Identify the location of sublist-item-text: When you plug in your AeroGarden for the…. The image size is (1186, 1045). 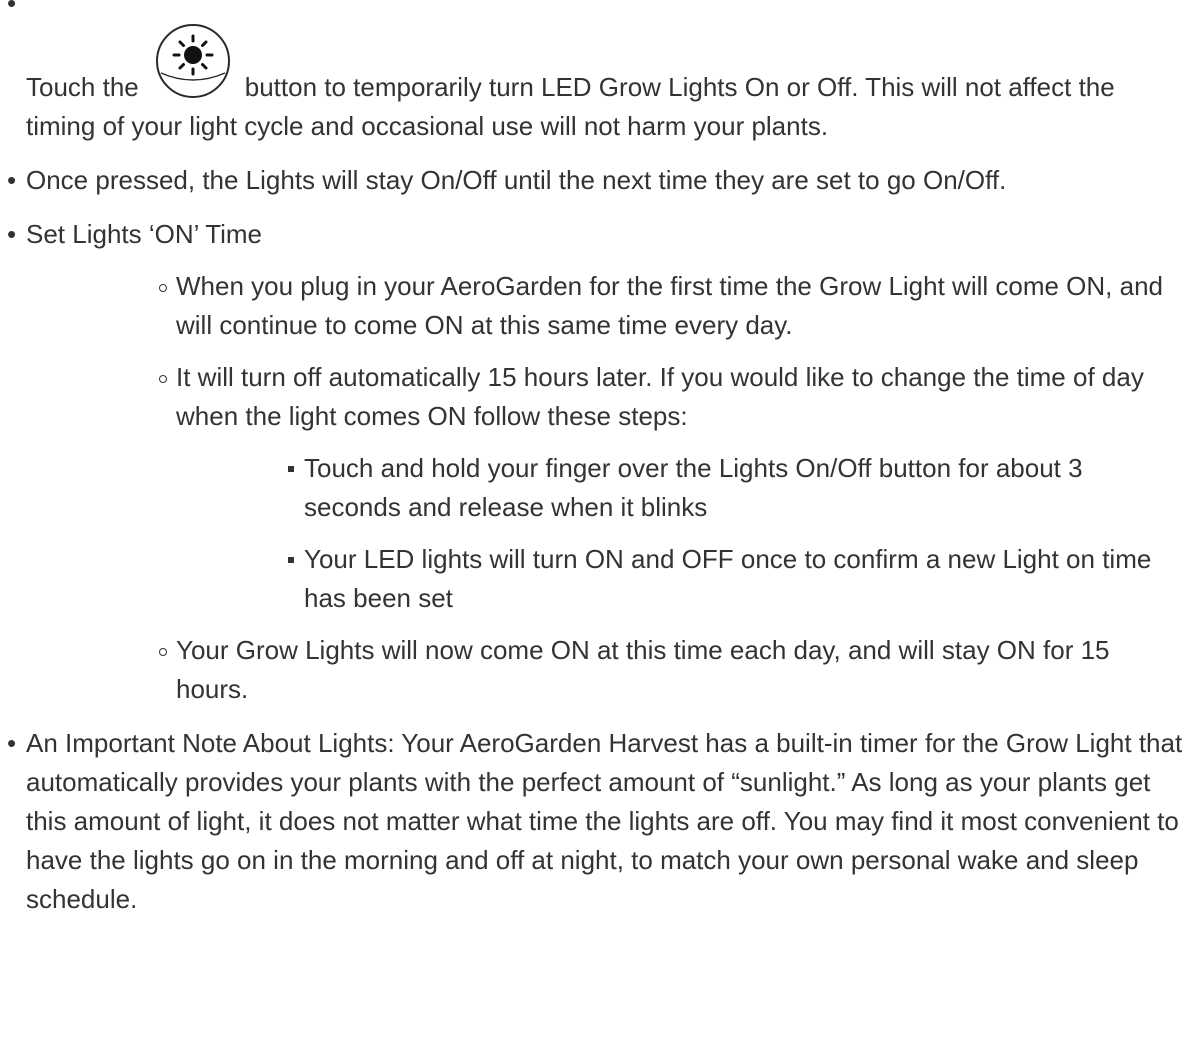
(670, 305).